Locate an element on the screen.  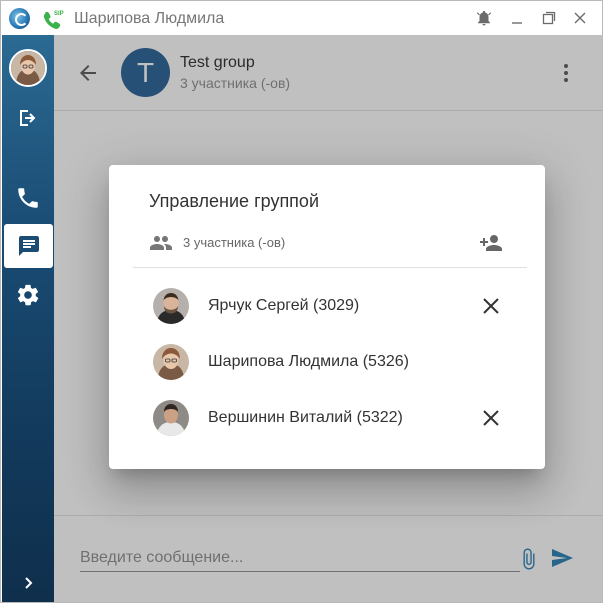
sidebar-profile is located at coordinates (28, 68).